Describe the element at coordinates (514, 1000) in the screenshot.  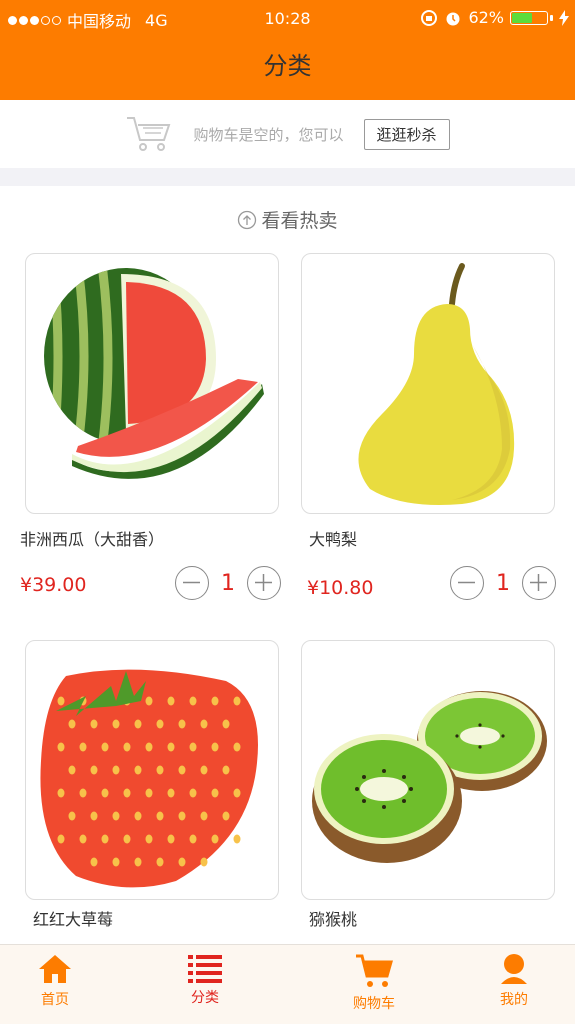
I see `tab-label: 我的` at that location.